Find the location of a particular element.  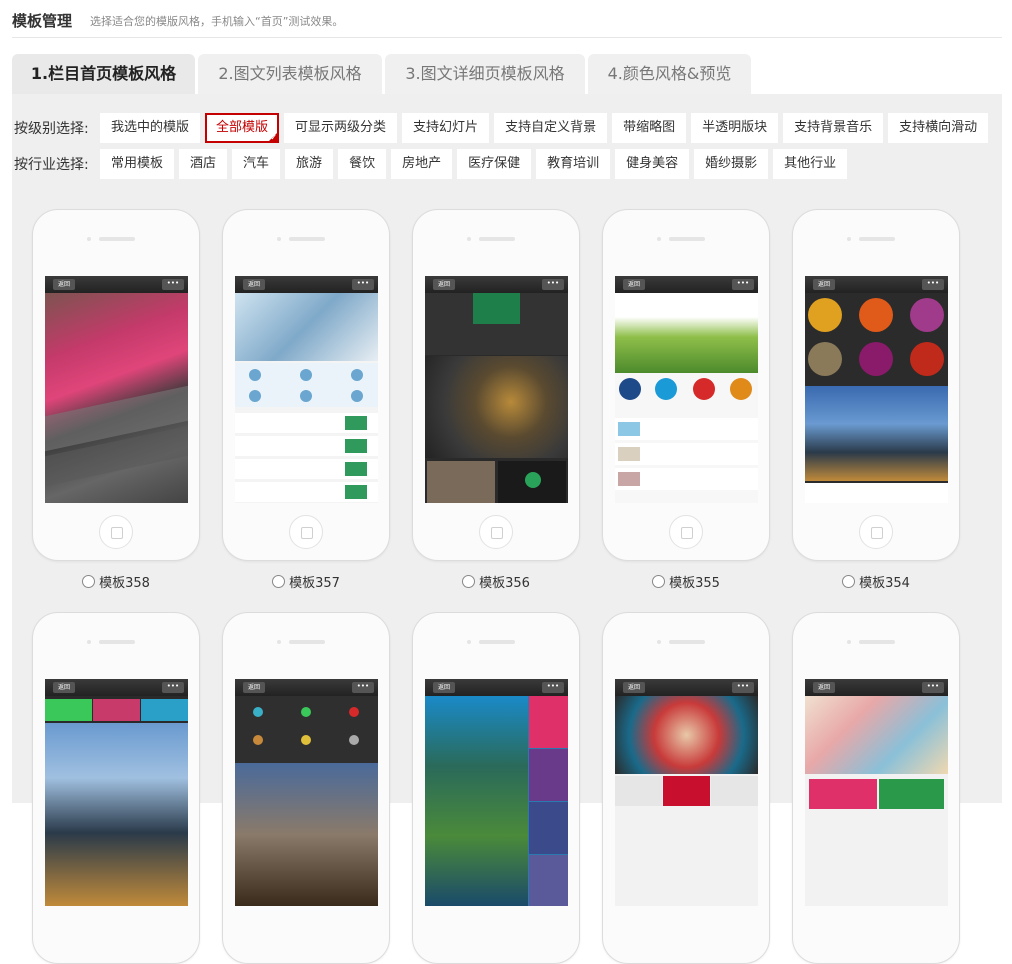

template-label: 模板355 is located at coordinates (694, 583).